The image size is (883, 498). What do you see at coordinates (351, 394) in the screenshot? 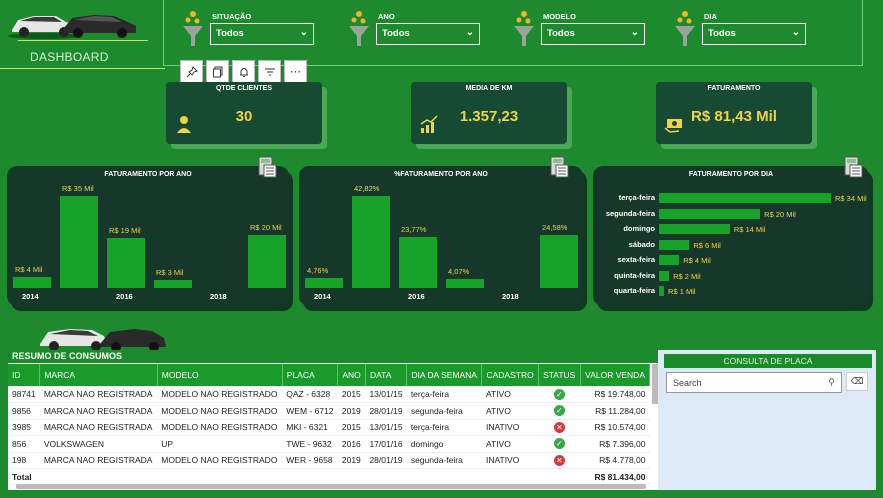
I see `table-cell: 2015` at bounding box center [351, 394].